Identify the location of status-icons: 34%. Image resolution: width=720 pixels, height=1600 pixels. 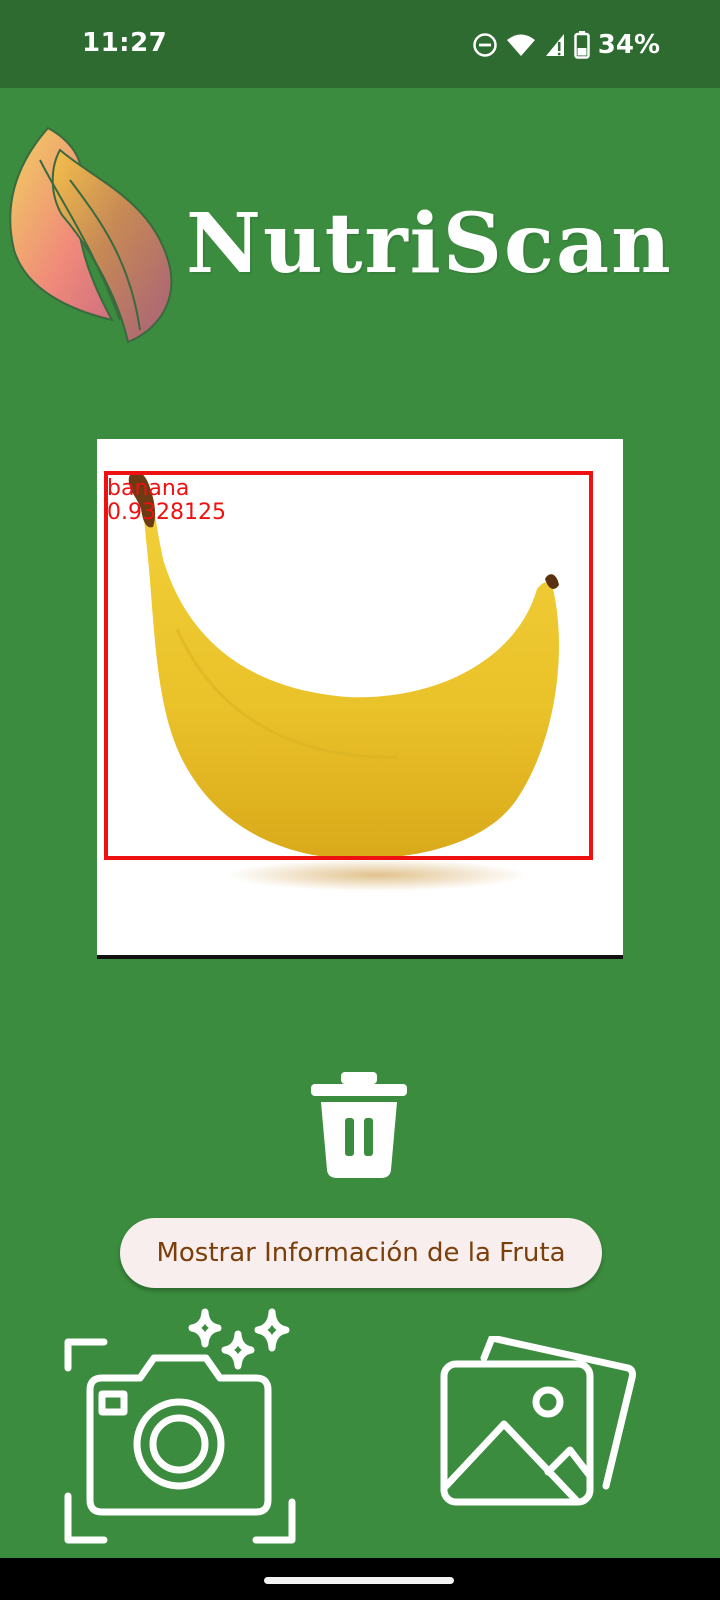
(566, 45).